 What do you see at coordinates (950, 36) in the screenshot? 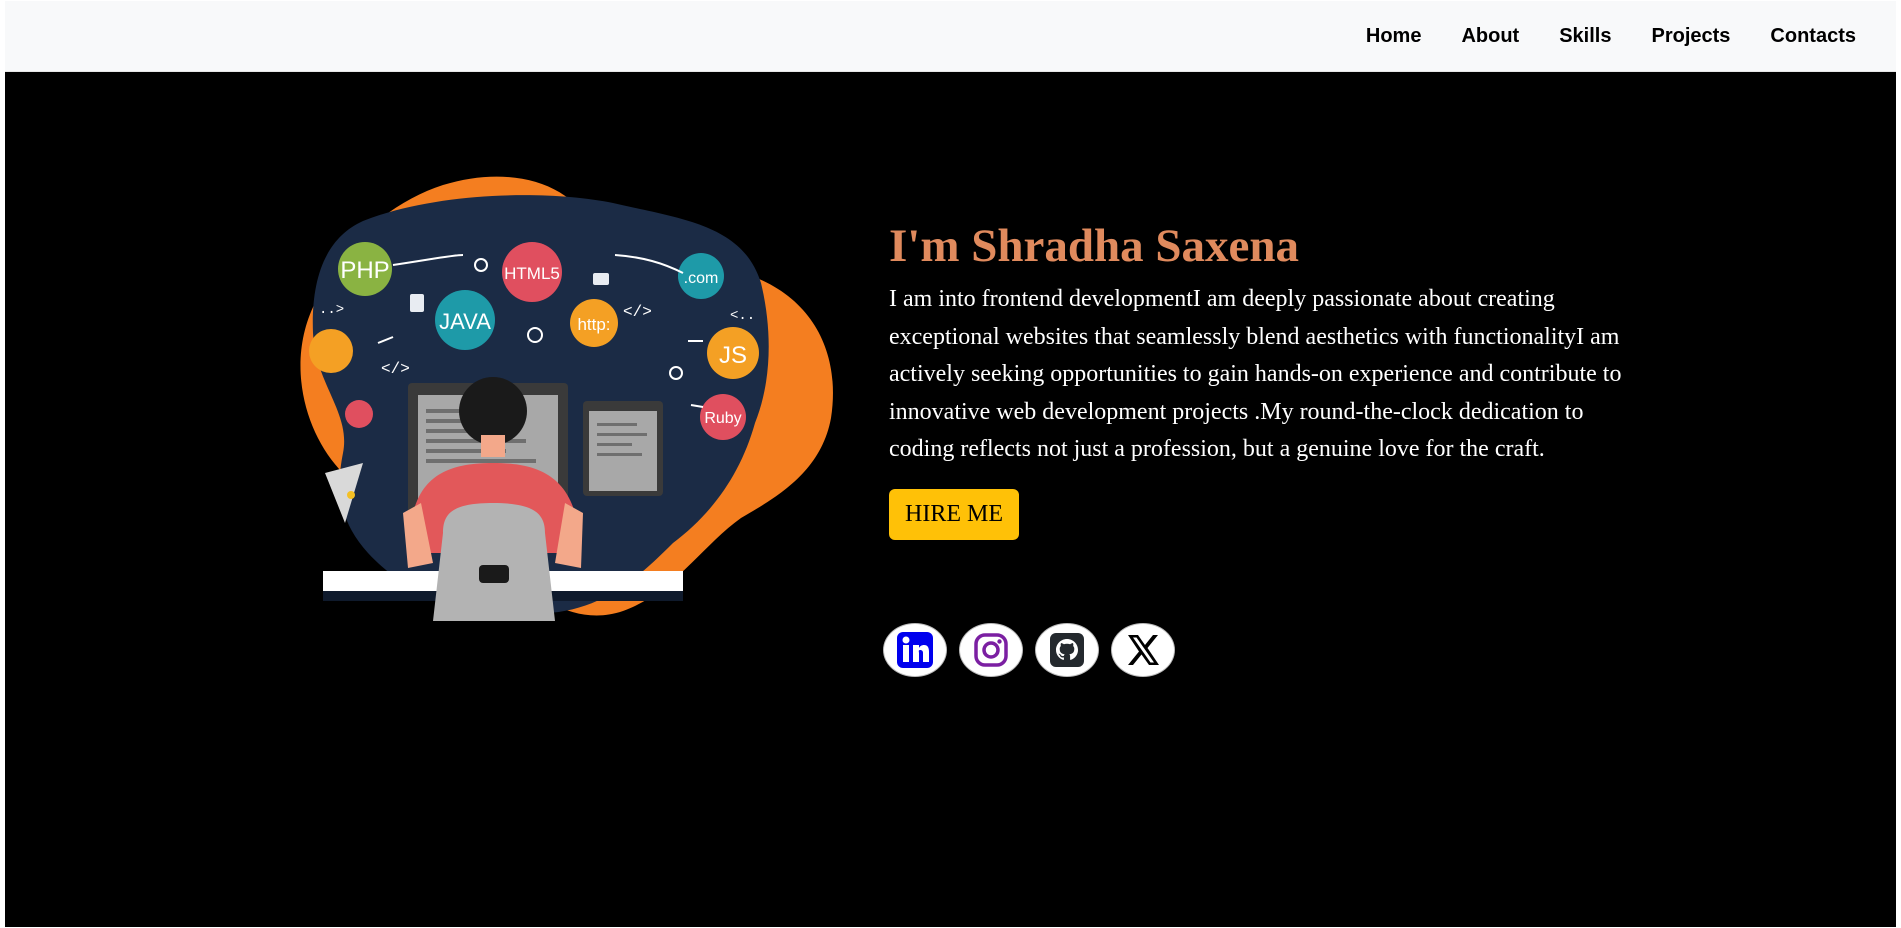
I see `navbar: Home About Skills Projects Contacts` at bounding box center [950, 36].